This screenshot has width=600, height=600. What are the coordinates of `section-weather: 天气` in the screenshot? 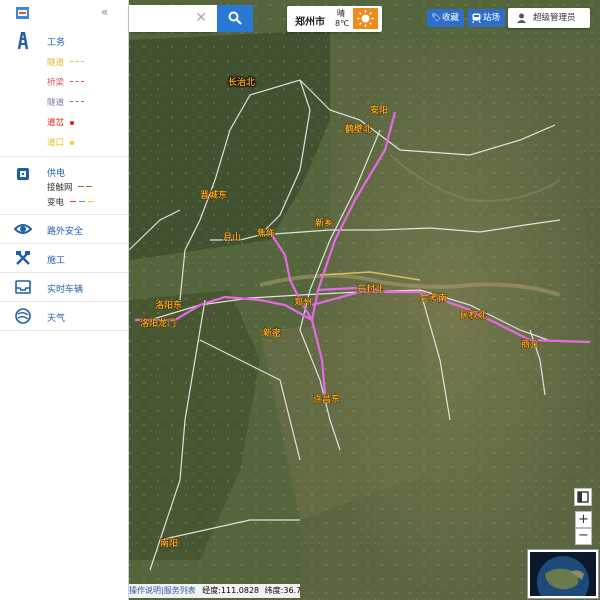 It's located at (64, 316).